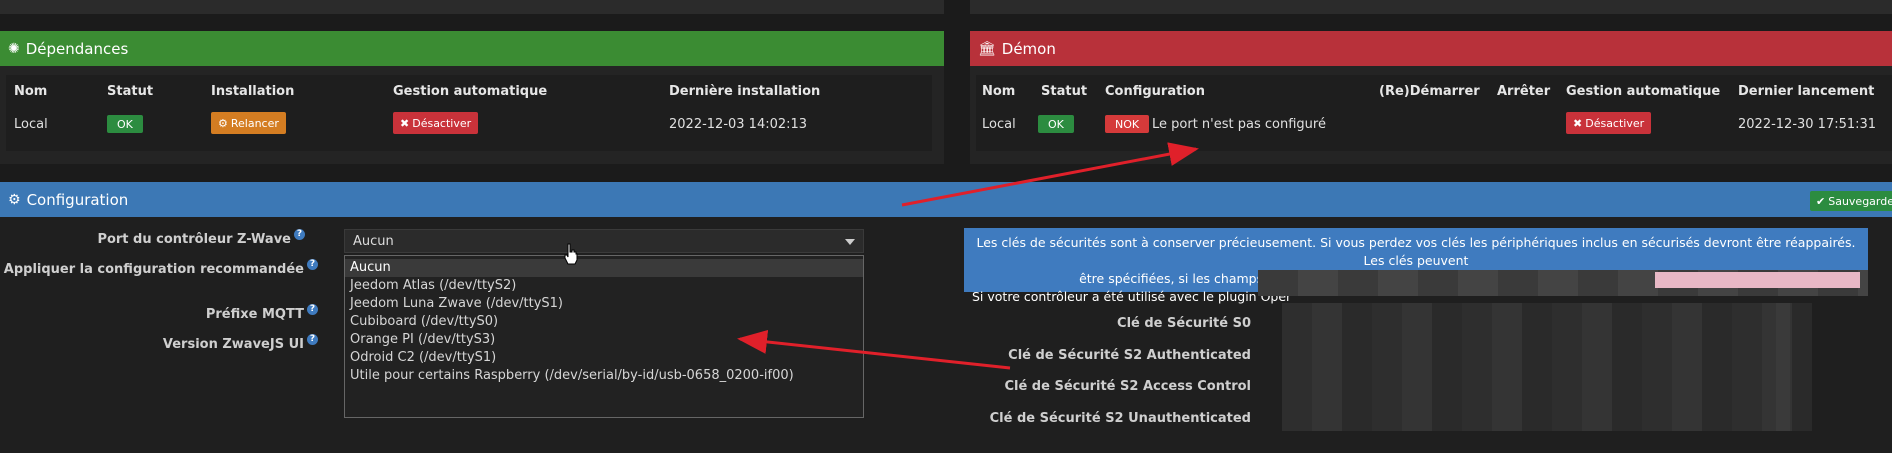 The image size is (1892, 453). Describe the element at coordinates (968, 256) in the screenshot. I see `annotation-arrows` at that location.